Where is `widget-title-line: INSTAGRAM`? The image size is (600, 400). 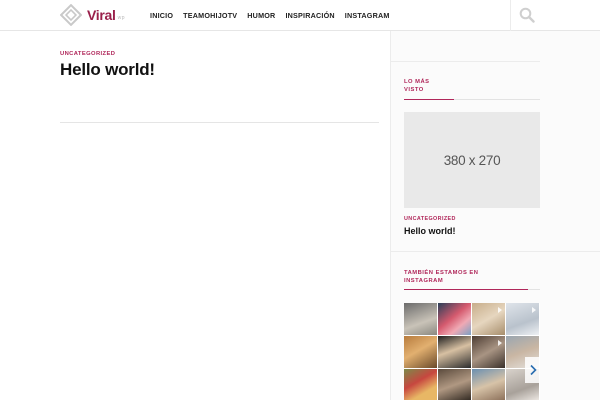
widget-title-line: INSTAGRAM is located at coordinates (424, 281).